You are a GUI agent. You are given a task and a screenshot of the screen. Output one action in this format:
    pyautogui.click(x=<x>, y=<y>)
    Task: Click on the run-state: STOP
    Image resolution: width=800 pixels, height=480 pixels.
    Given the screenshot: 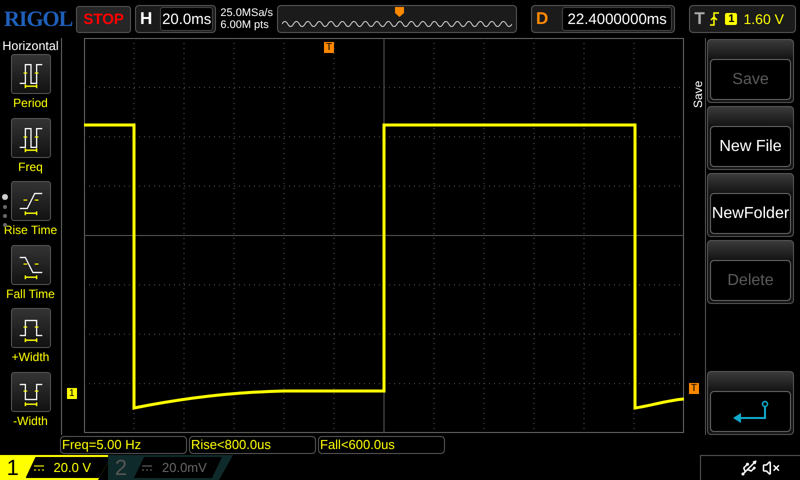 What is the action you would take?
    pyautogui.click(x=103, y=19)
    